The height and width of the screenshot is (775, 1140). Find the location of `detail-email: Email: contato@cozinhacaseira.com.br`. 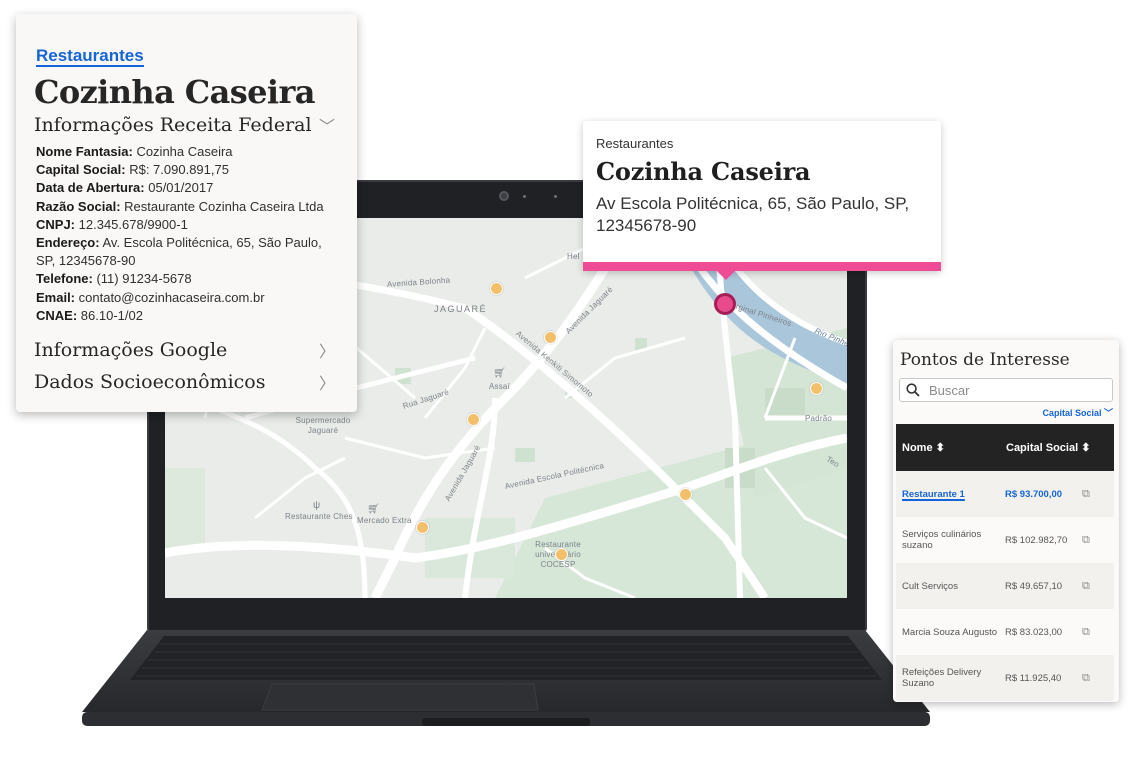

detail-email: Email: contato@cozinhacaseira.com.br is located at coordinates (150, 297).